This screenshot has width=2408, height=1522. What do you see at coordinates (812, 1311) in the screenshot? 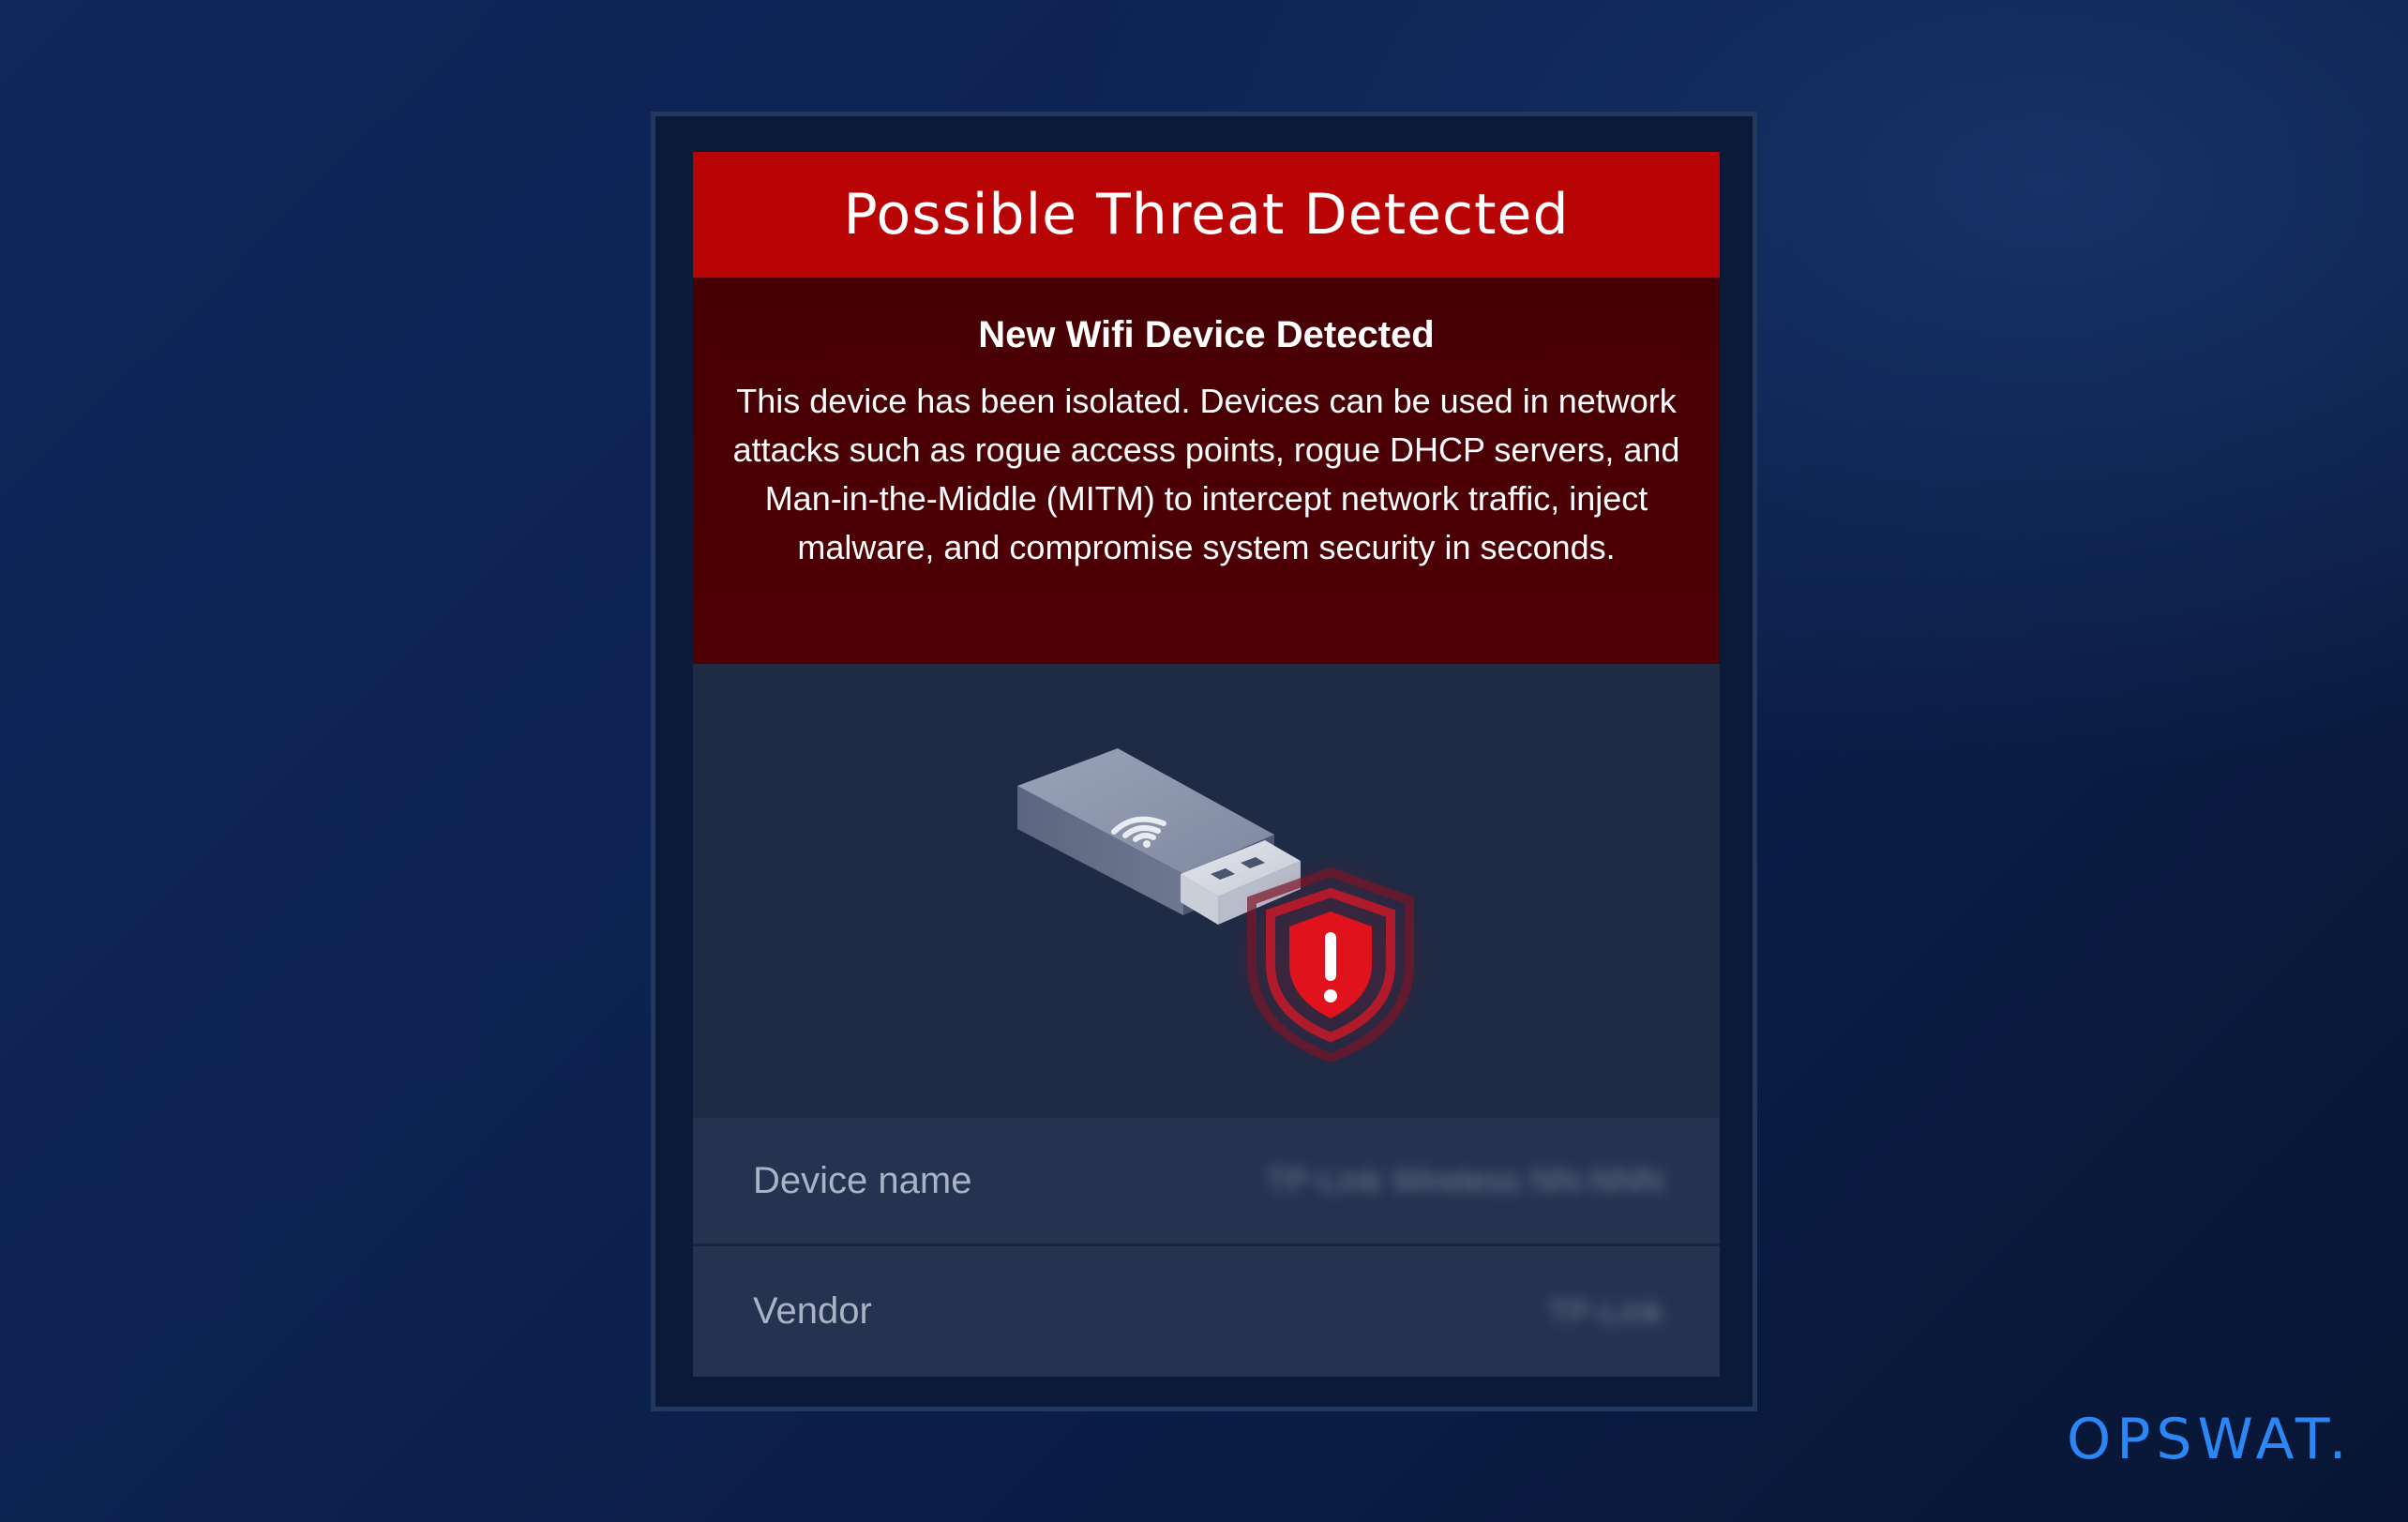
I see `vendor-label: Vendor` at bounding box center [812, 1311].